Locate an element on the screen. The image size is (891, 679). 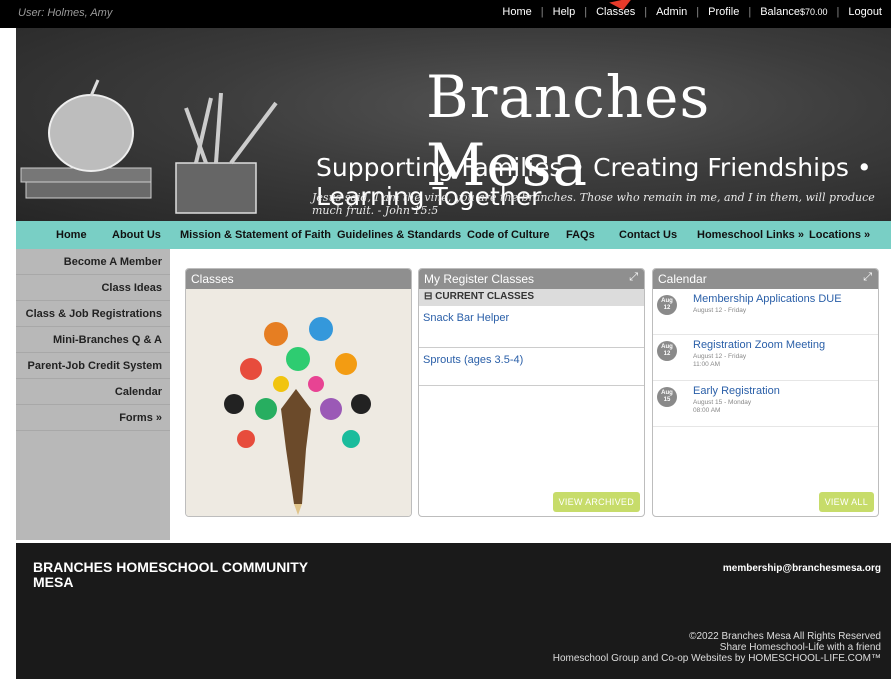
apple-books-icon is located at coordinates (86, 139).